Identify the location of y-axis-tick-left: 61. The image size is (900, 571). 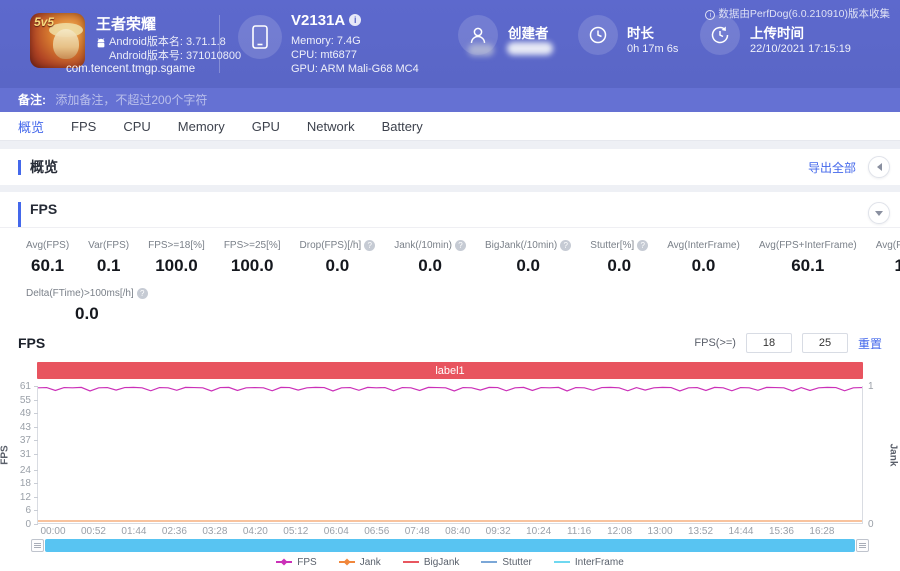
(25, 386).